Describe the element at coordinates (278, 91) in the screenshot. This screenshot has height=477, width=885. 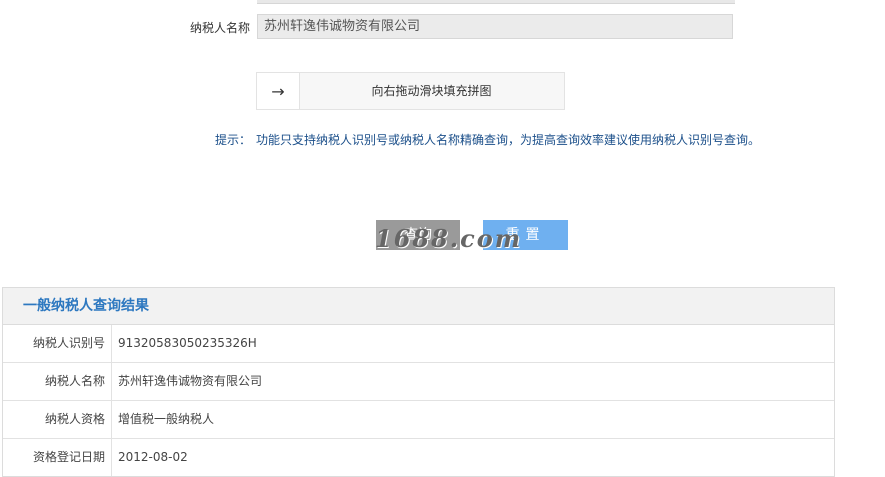
I see `arrow-right-icon: →` at that location.